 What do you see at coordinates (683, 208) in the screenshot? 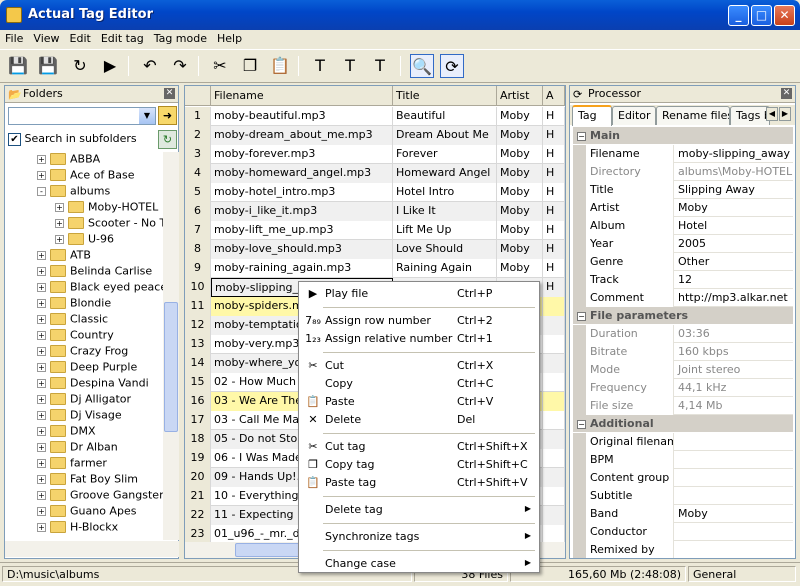
I see `property-row: Artist Moby` at bounding box center [683, 208].